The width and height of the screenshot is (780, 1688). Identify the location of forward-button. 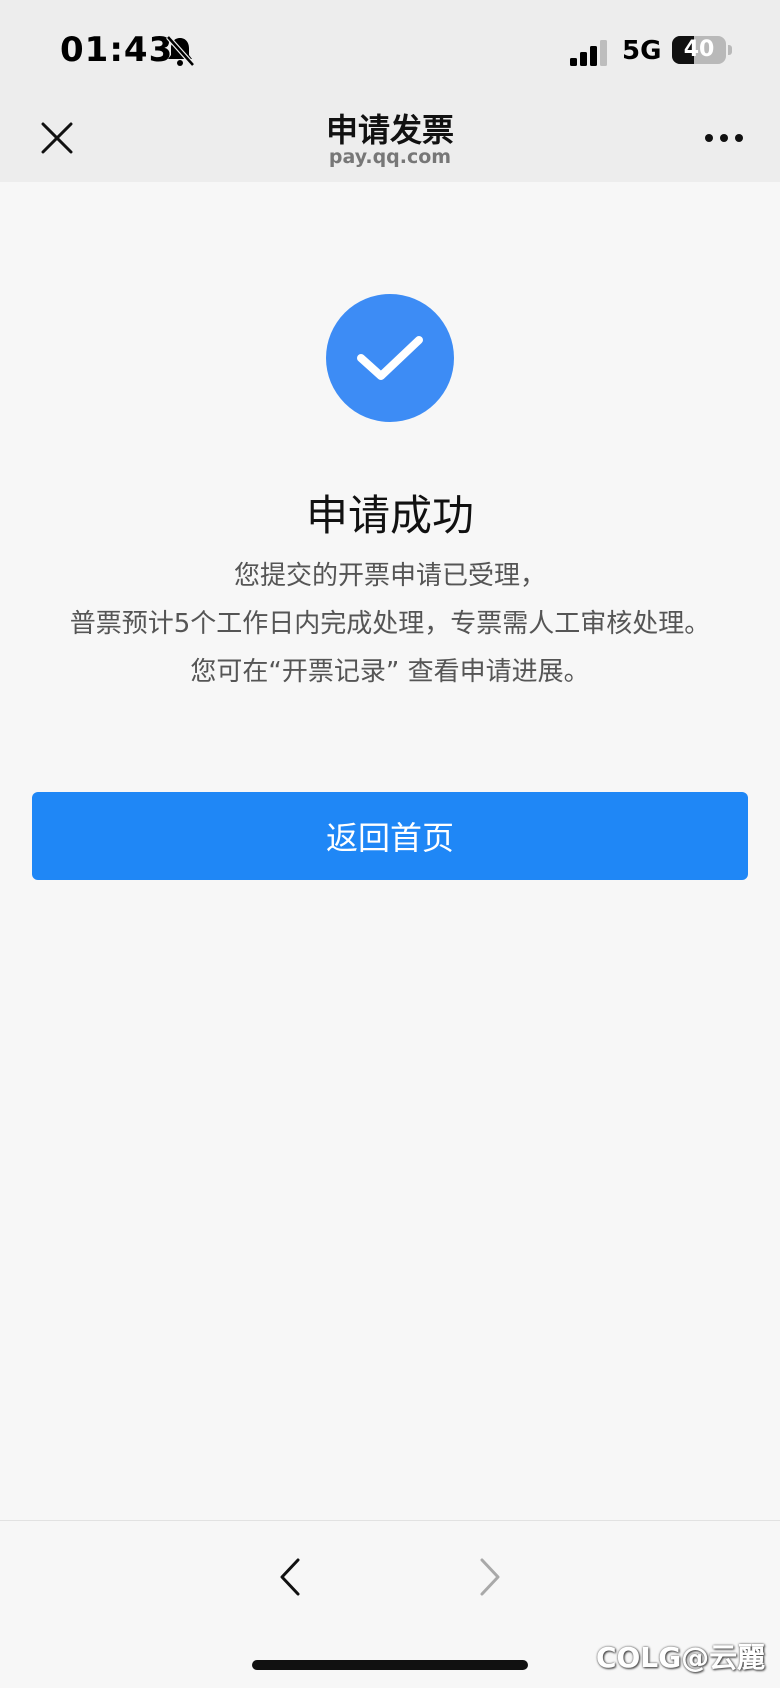
(490, 1577).